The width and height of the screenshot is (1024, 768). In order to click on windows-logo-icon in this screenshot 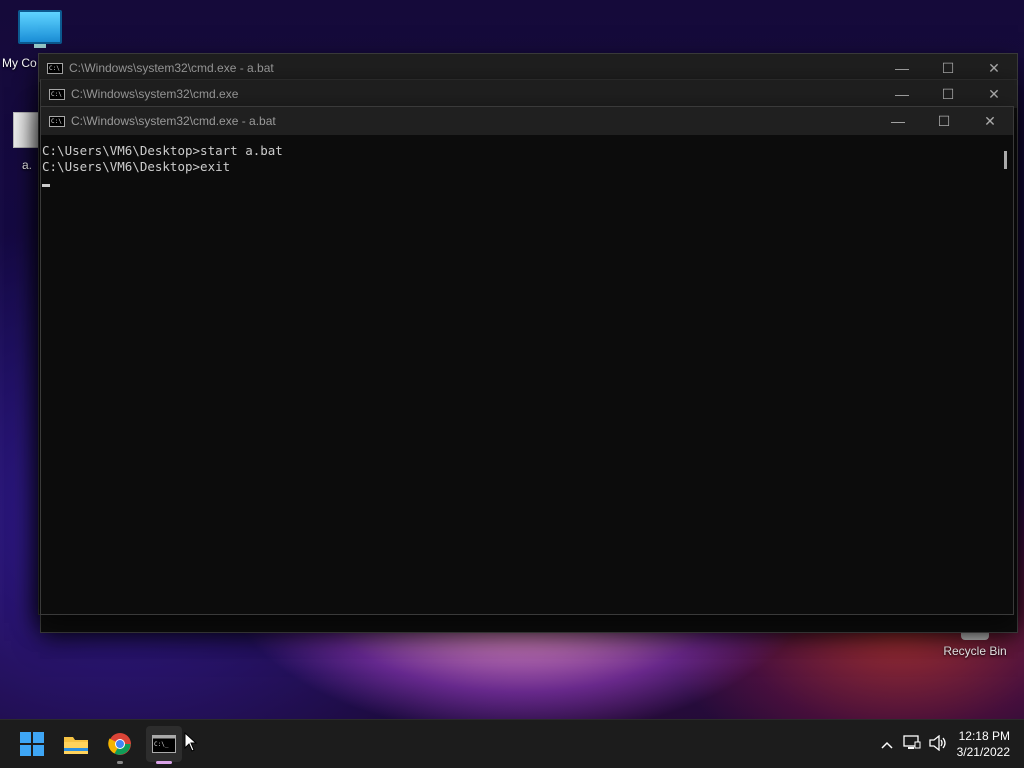, I will do `click(32, 744)`.